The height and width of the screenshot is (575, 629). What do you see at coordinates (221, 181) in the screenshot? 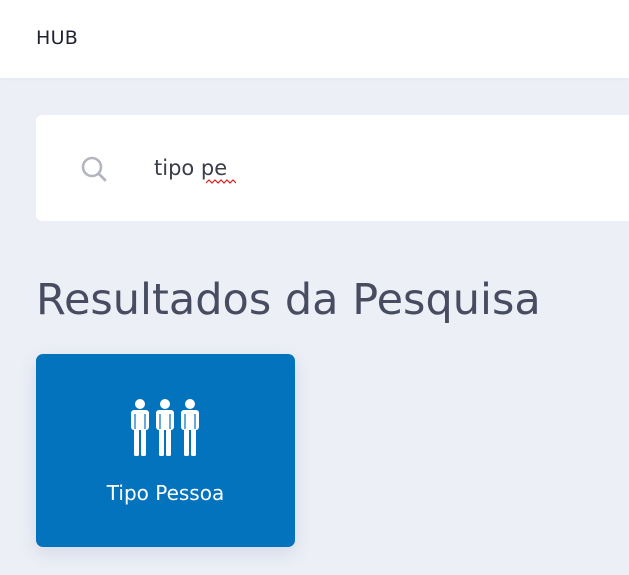
I see `spellcheck-underline` at bounding box center [221, 181].